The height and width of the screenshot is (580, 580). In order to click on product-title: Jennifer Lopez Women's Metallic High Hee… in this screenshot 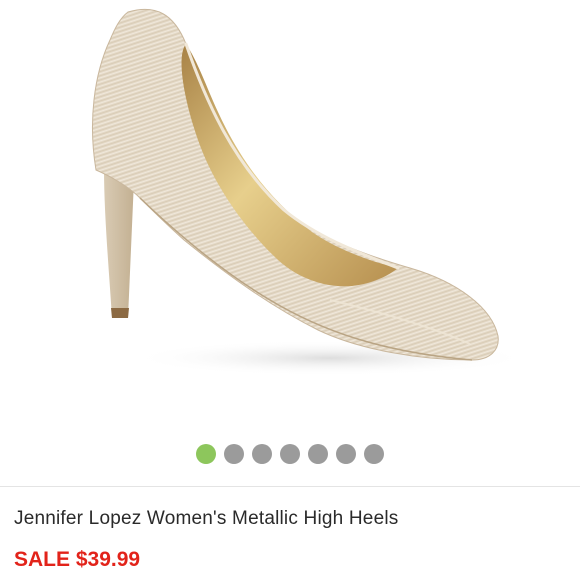, I will do `click(206, 518)`.